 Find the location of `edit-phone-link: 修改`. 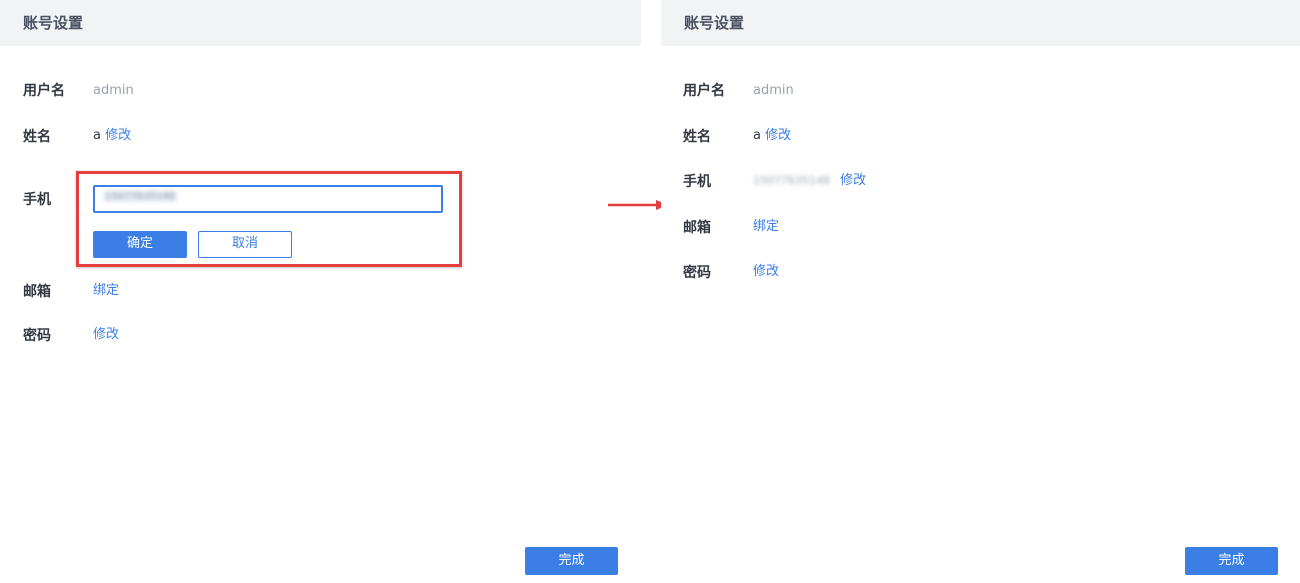

edit-phone-link: 修改 is located at coordinates (853, 180).